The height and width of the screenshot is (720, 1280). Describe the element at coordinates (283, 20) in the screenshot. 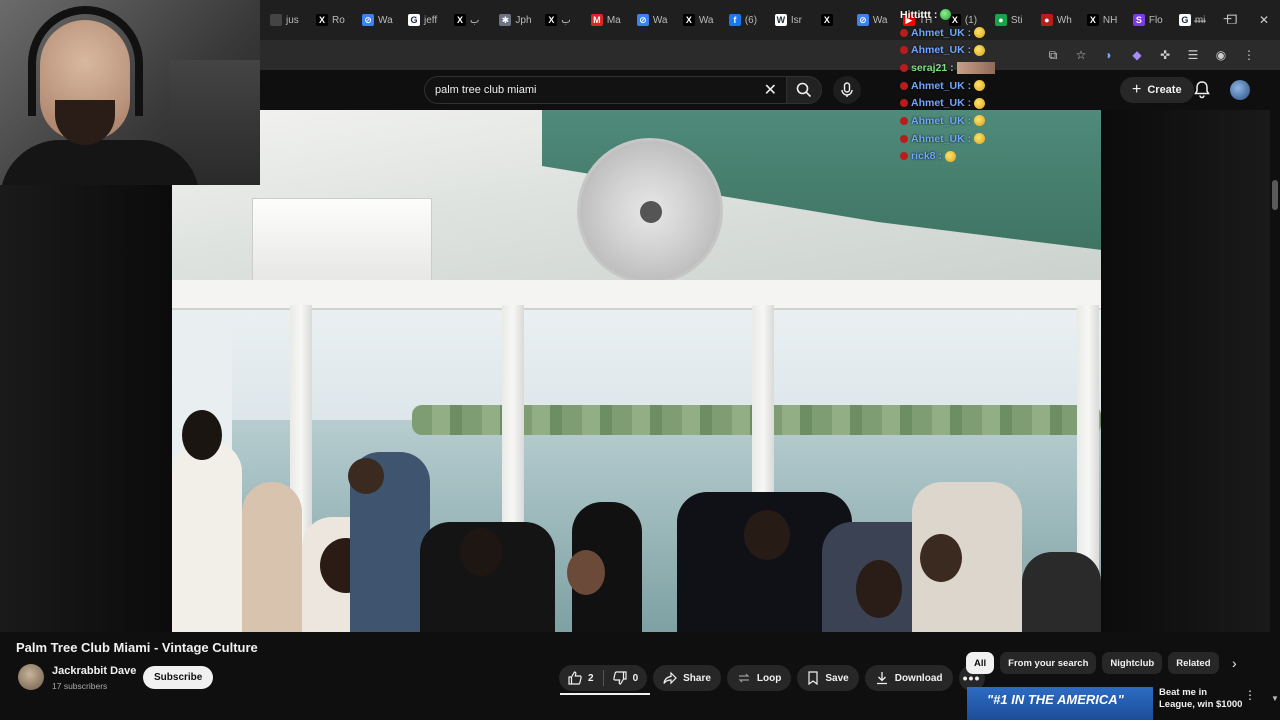

I see `browser-tab: jus` at that location.